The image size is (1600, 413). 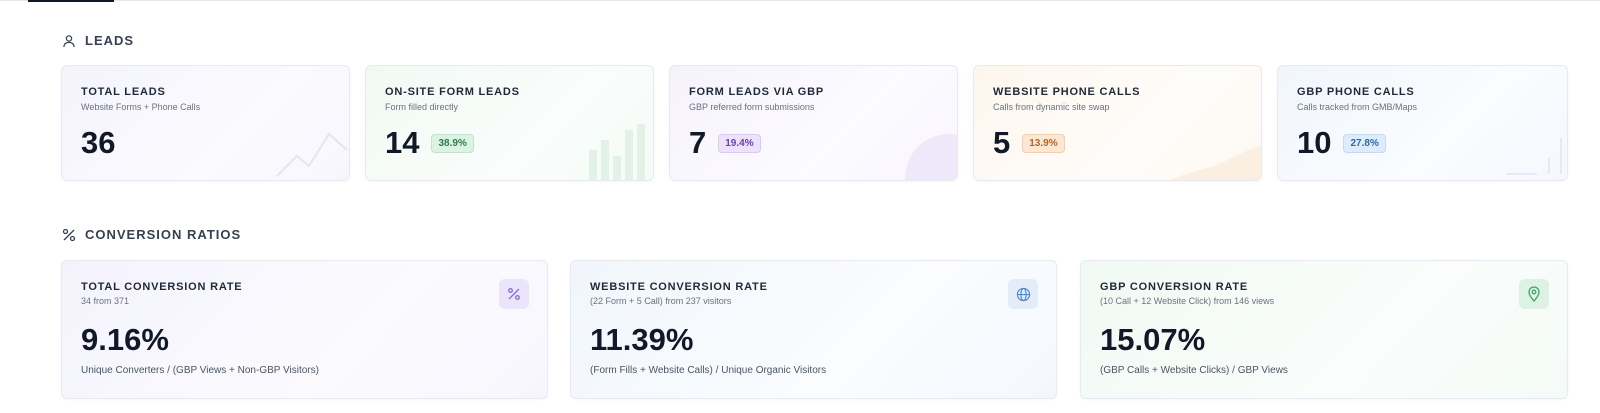 I want to click on formula-text: (GBP Calls + Website Clicks) / GBP Views, so click(x=1194, y=370).